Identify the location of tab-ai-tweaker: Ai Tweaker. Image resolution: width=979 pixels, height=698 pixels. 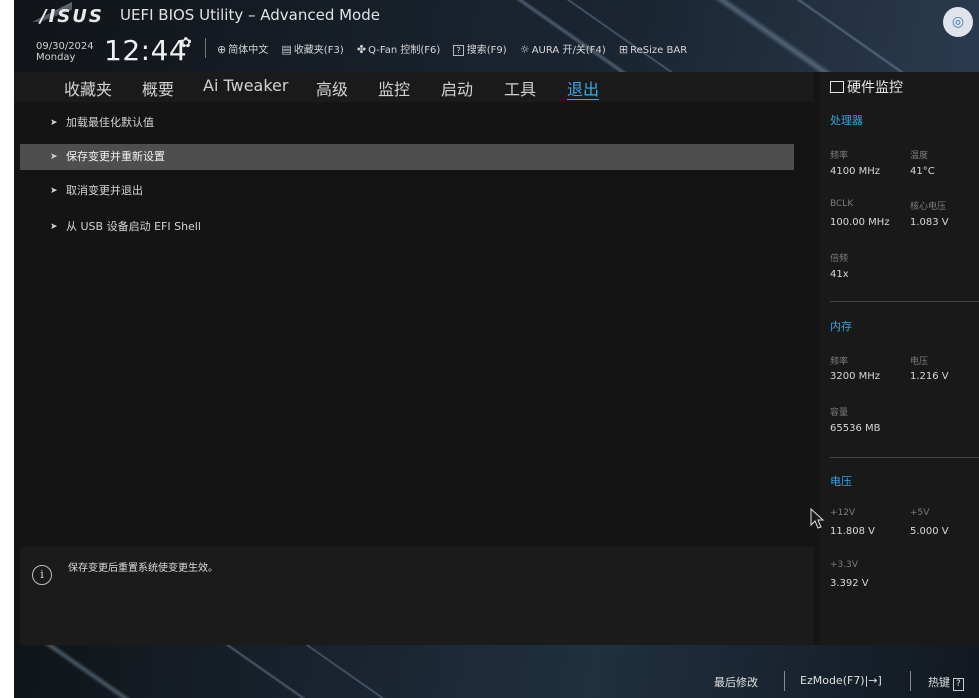
(245, 85).